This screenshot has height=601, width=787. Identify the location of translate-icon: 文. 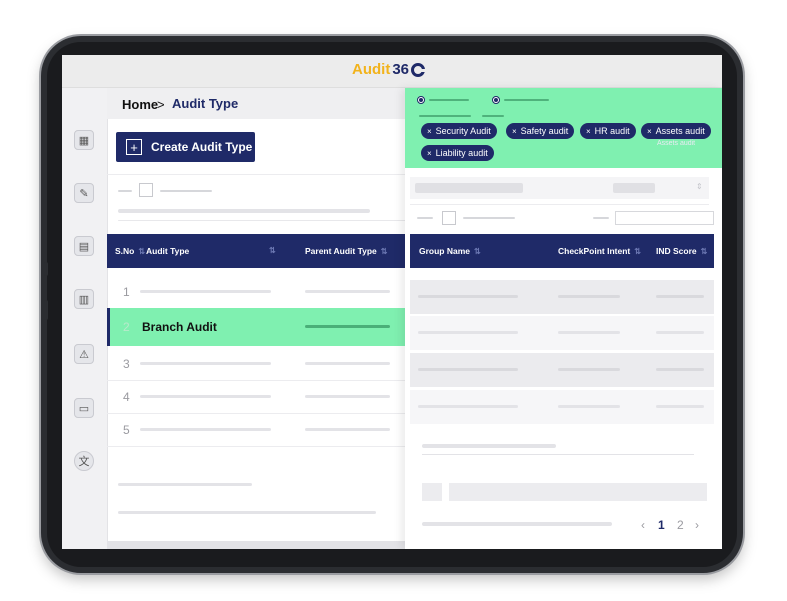
(84, 461).